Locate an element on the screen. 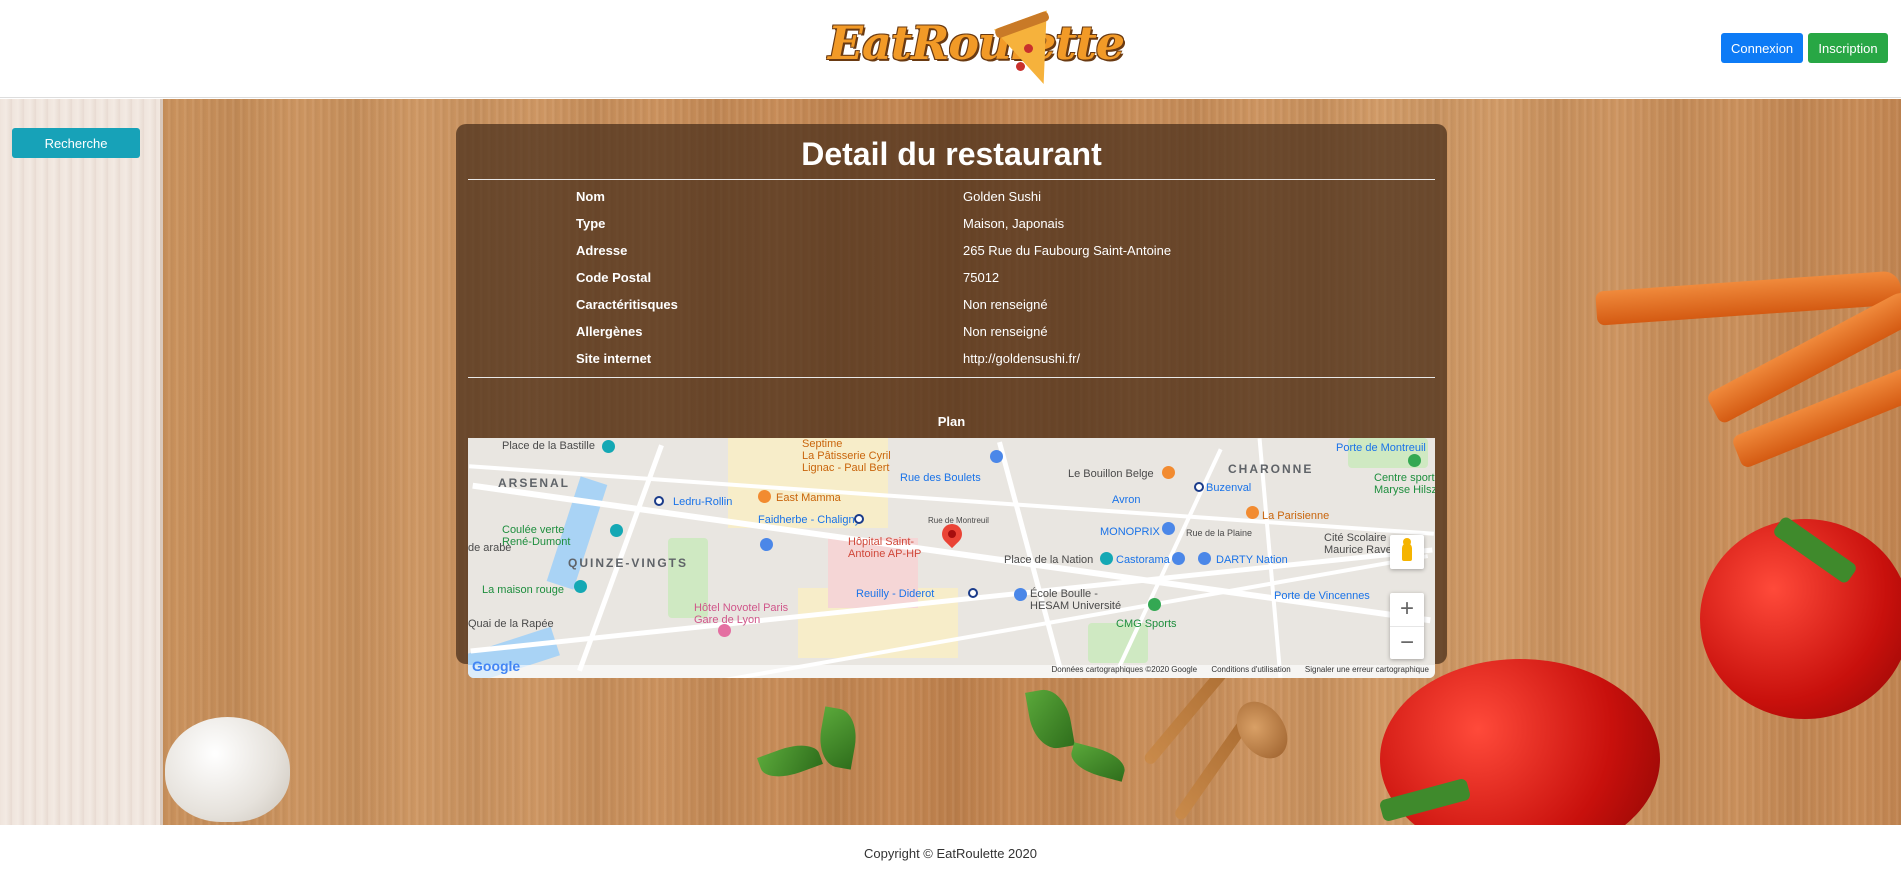 The height and width of the screenshot is (879, 1901). connexion-button: Connexion is located at coordinates (1762, 48).